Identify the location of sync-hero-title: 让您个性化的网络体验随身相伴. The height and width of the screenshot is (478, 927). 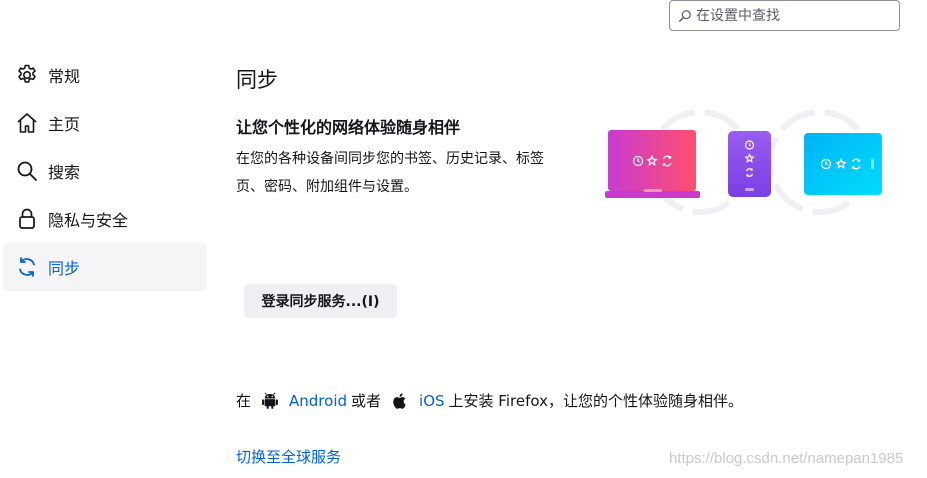
(348, 127).